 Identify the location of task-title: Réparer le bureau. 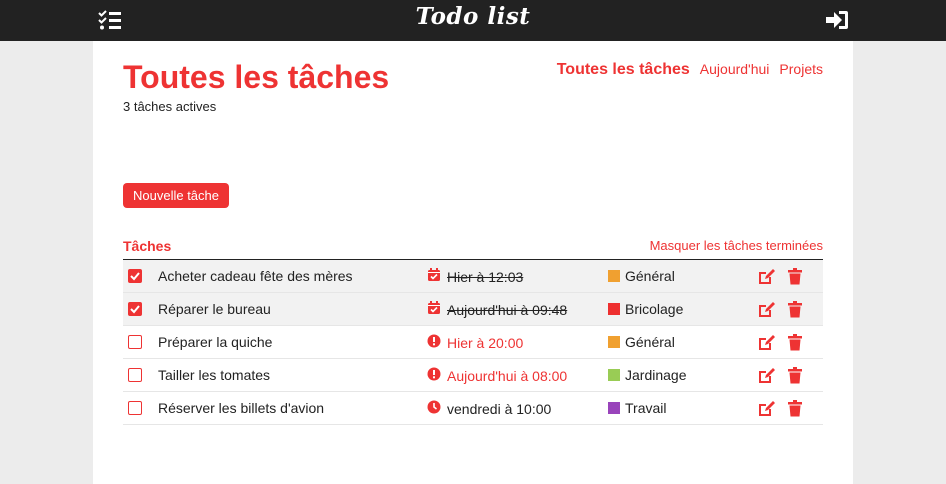
(214, 309).